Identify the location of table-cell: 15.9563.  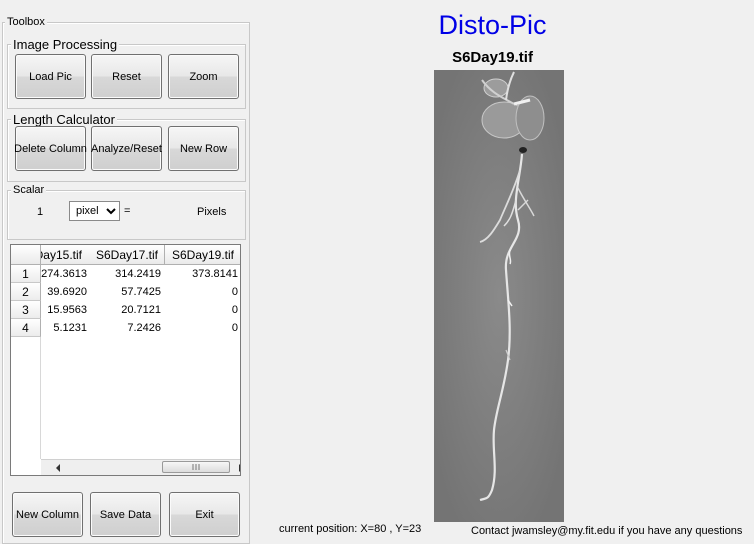
(66, 310).